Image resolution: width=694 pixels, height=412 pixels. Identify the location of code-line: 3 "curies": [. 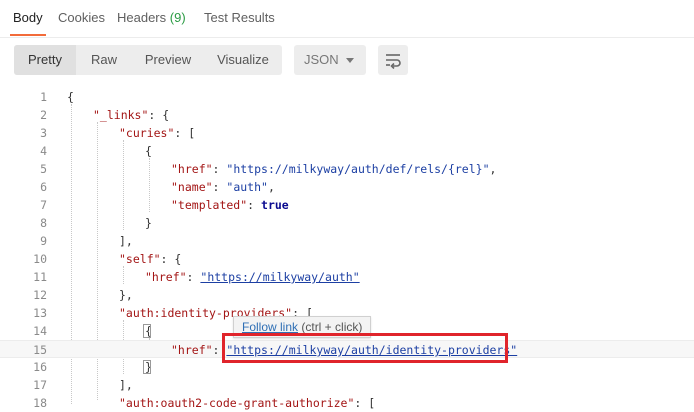
(347, 133).